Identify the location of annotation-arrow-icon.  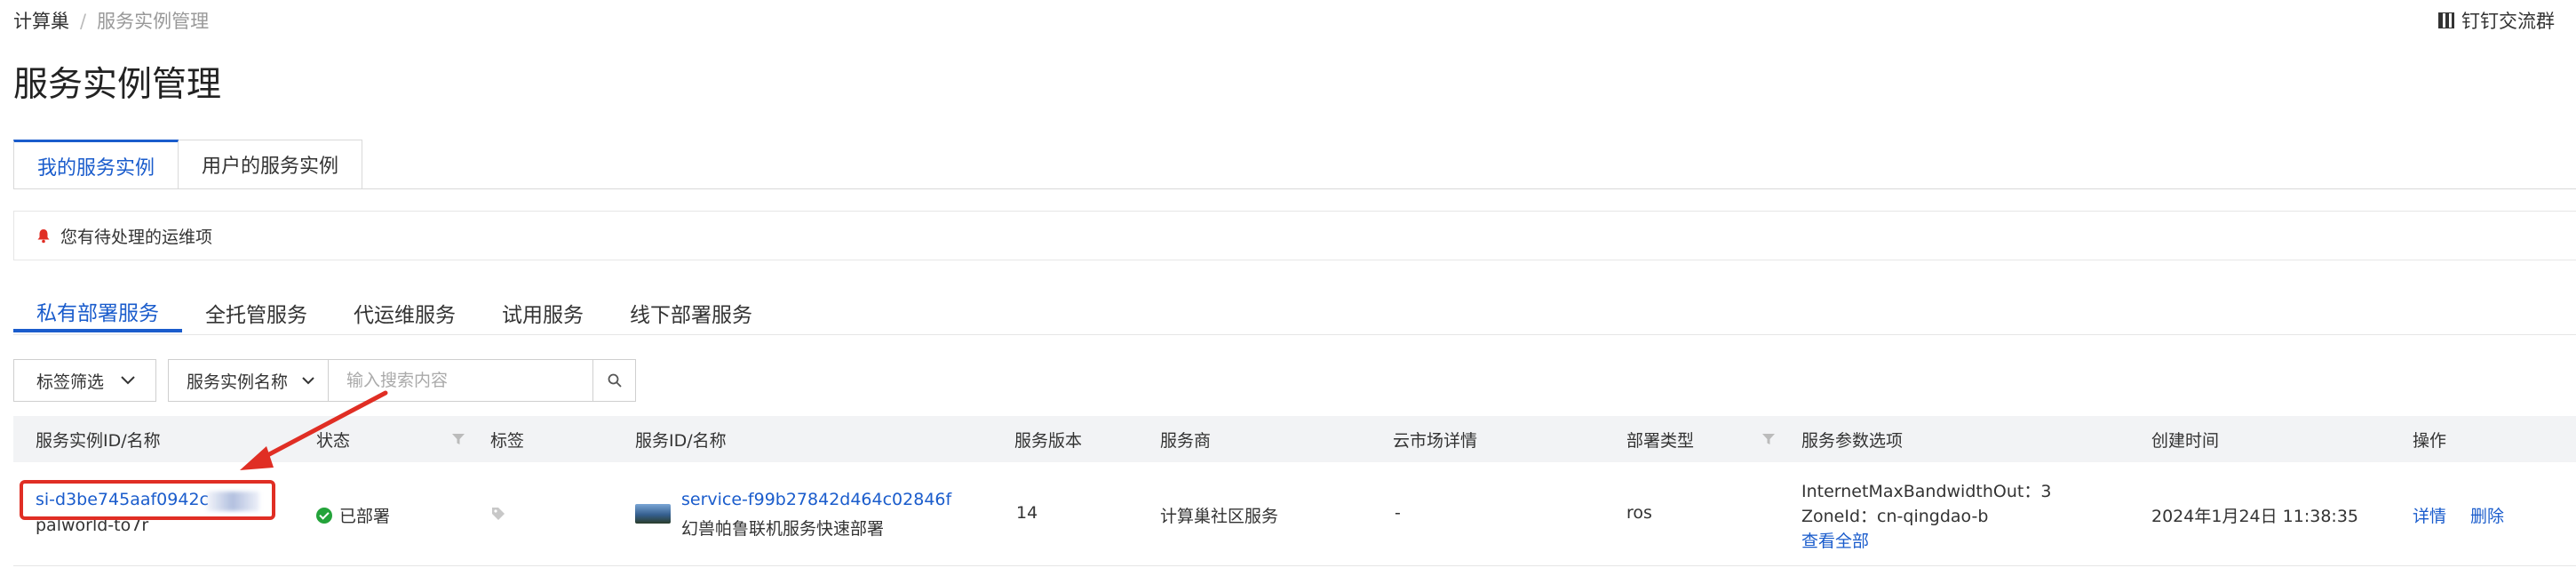
(314, 430).